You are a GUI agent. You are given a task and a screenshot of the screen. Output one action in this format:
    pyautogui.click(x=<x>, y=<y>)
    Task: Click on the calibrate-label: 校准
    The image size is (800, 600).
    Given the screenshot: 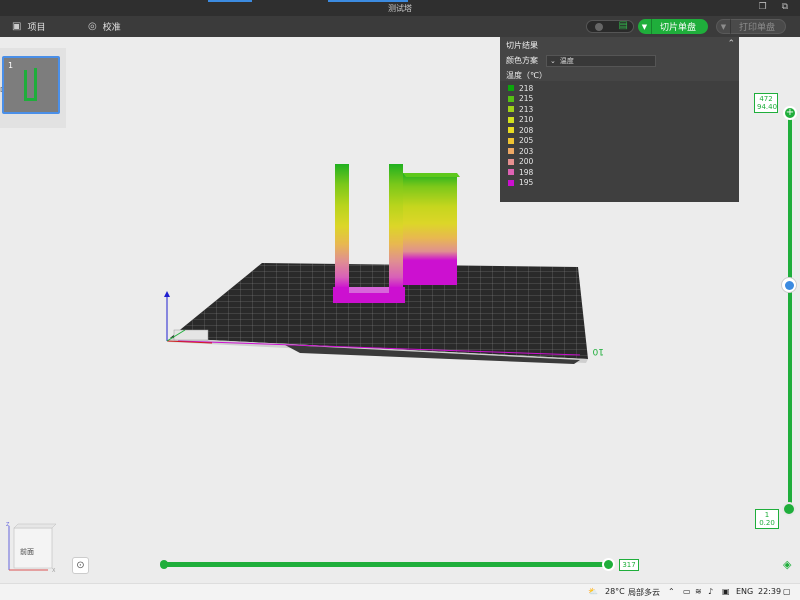 What is the action you would take?
    pyautogui.click(x=111, y=28)
    